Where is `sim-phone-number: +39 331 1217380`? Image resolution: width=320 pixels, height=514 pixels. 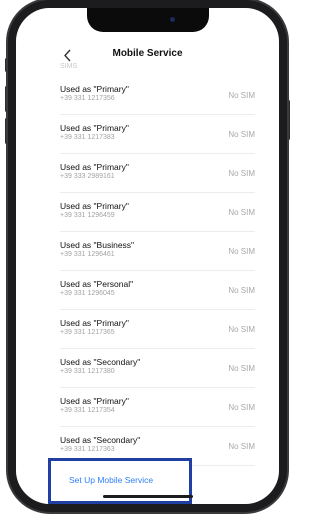 sim-phone-number: +39 331 1217380 is located at coordinates (87, 371).